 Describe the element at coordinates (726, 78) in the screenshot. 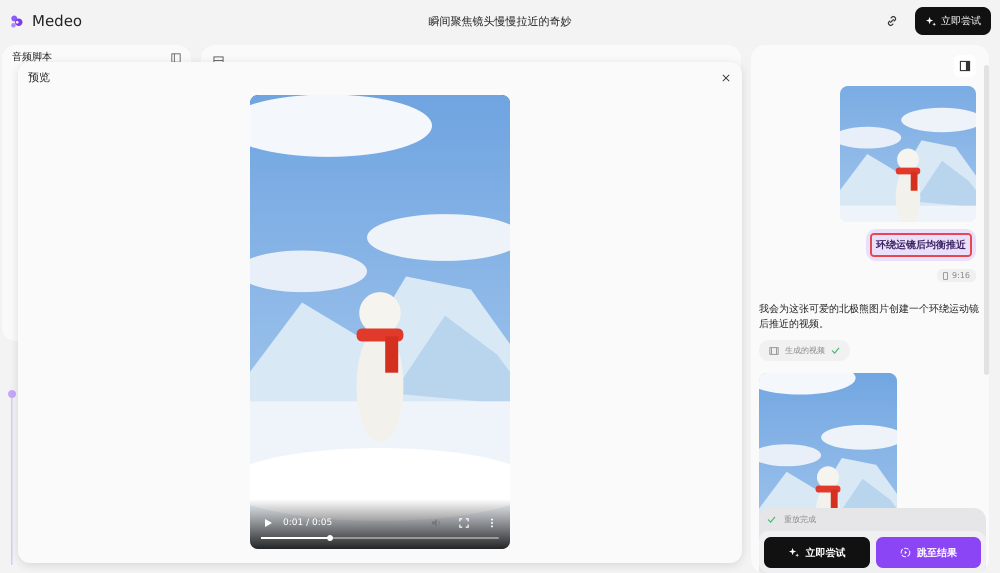

I see `close-icon` at that location.